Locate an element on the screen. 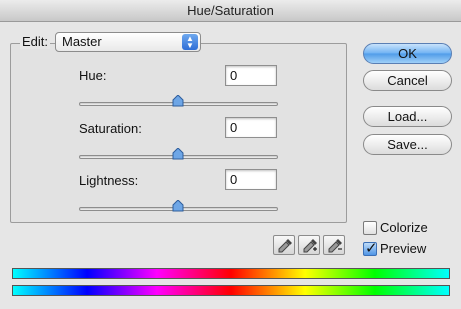 The height and width of the screenshot is (309, 461). input-color-spectrum is located at coordinates (231, 273).